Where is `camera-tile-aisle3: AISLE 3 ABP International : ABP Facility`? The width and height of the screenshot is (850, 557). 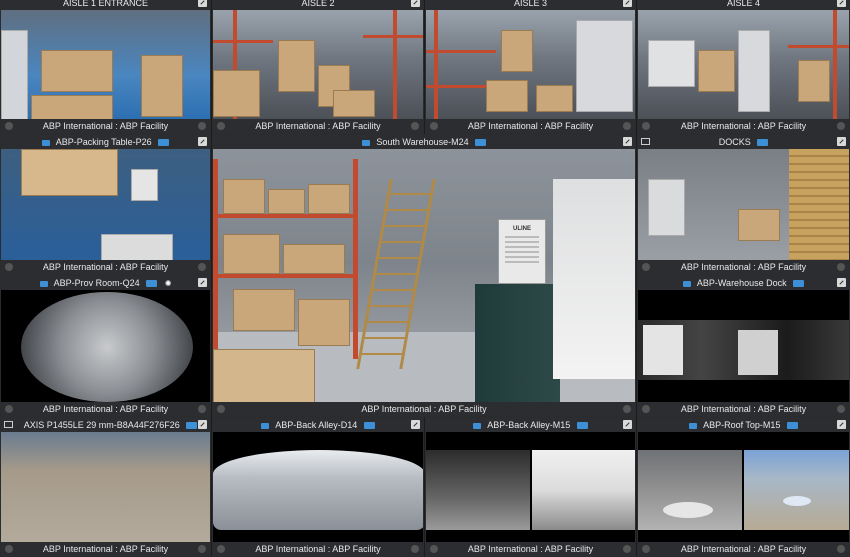
camera-tile-aisle3: AISLE 3 ABP International : ABP Facility is located at coordinates (530, 67).